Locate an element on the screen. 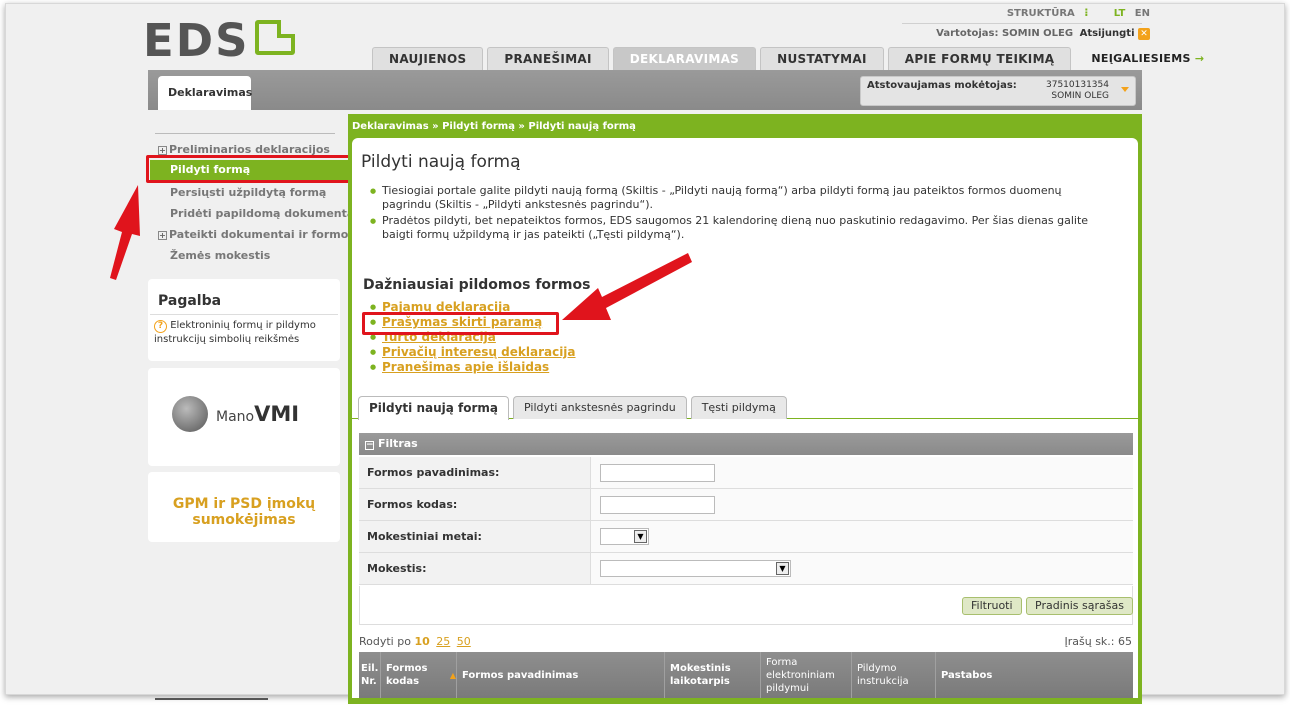  annotation-arrow-left is located at coordinates (125, 232).